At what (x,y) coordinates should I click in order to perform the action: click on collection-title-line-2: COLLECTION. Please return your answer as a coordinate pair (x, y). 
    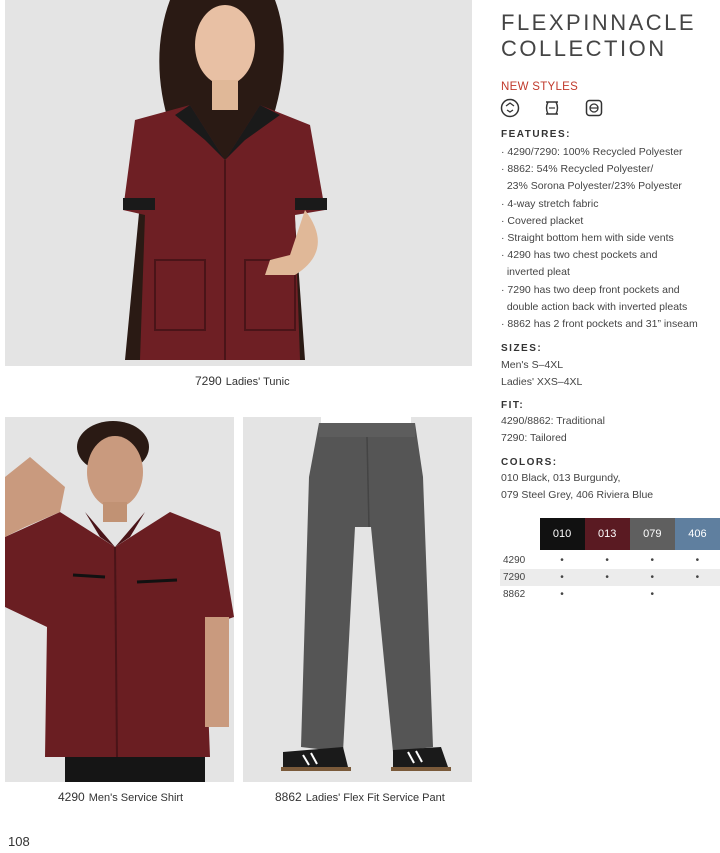
    Looking at the image, I should click on (584, 48).